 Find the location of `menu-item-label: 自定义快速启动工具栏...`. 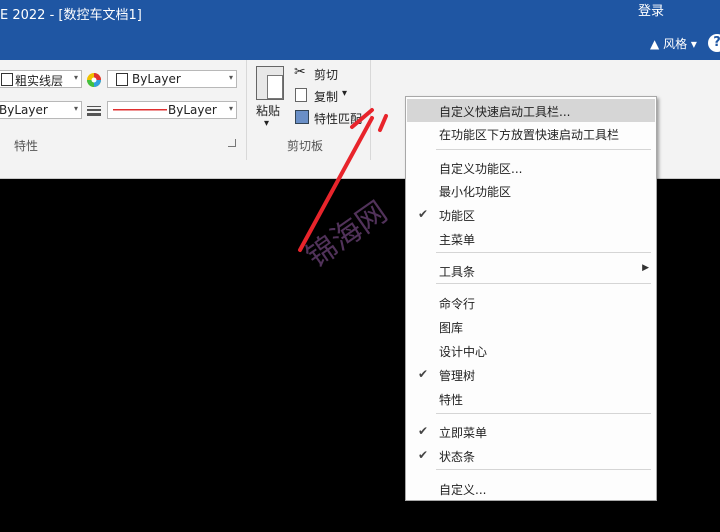

menu-item-label: 自定义快速启动工具栏... is located at coordinates (505, 112).